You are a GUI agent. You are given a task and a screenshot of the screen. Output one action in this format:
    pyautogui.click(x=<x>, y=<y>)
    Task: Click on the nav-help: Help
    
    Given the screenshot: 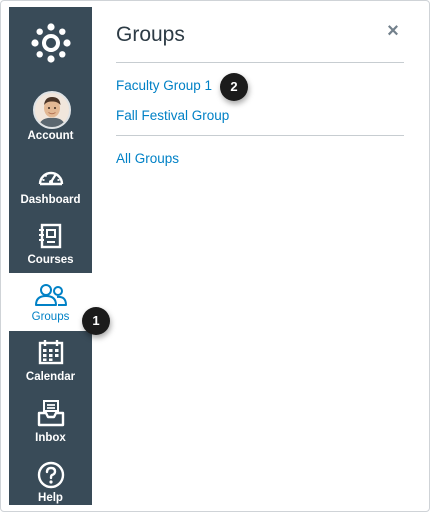 What is the action you would take?
    pyautogui.click(x=50, y=478)
    